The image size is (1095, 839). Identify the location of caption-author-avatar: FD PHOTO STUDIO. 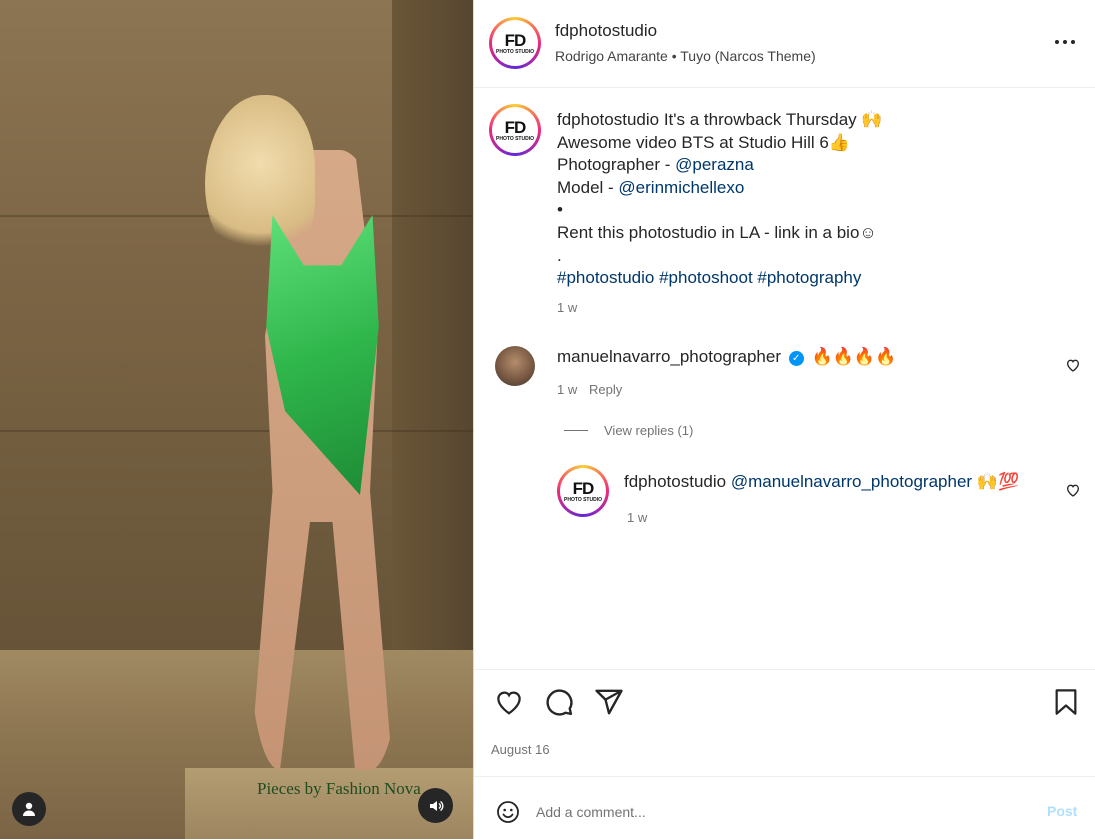
(515, 130).